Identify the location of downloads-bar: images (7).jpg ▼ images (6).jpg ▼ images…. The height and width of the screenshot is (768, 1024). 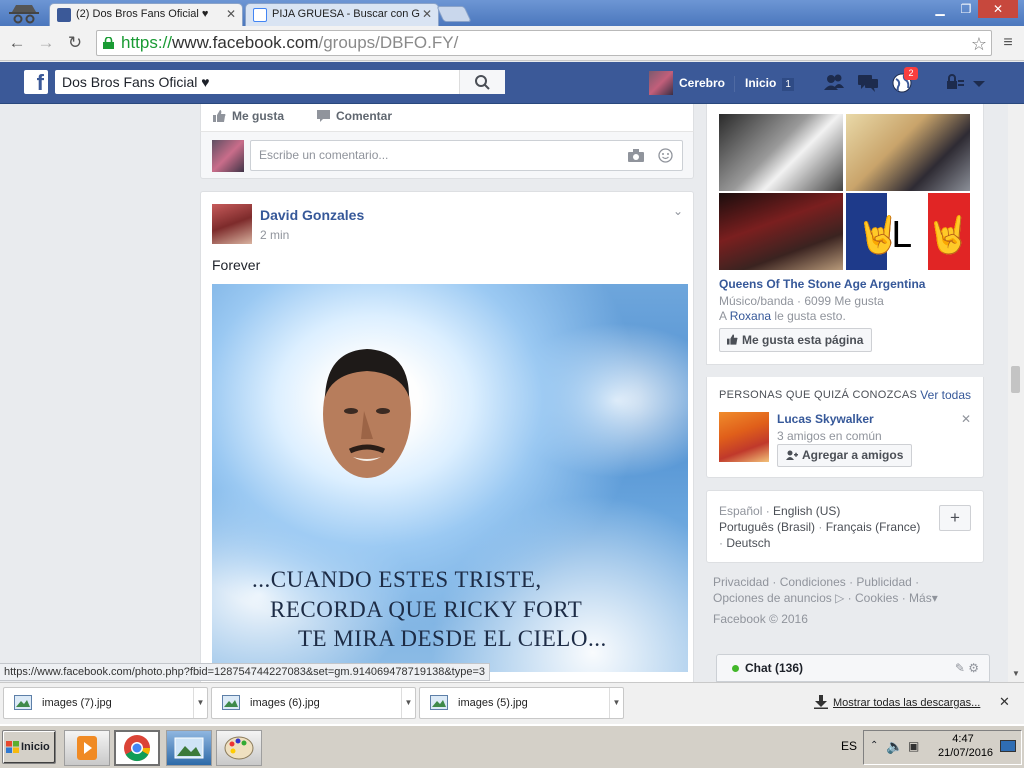
(512, 703).